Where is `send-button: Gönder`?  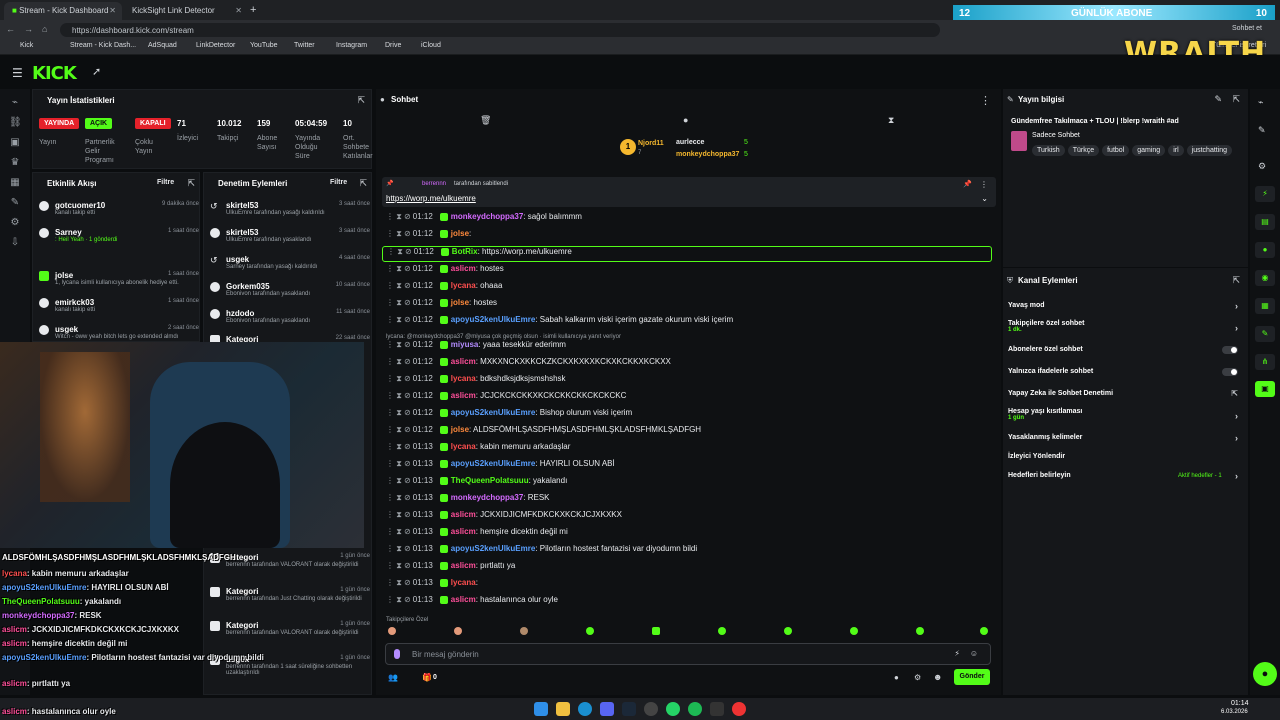 send-button: Gönder is located at coordinates (972, 677).